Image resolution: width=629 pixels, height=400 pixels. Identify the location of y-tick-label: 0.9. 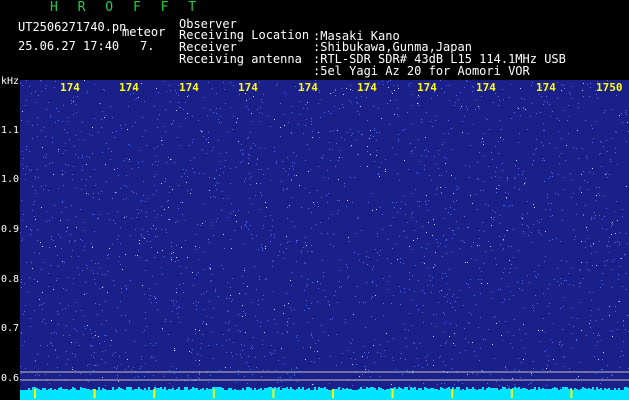
(10, 229).